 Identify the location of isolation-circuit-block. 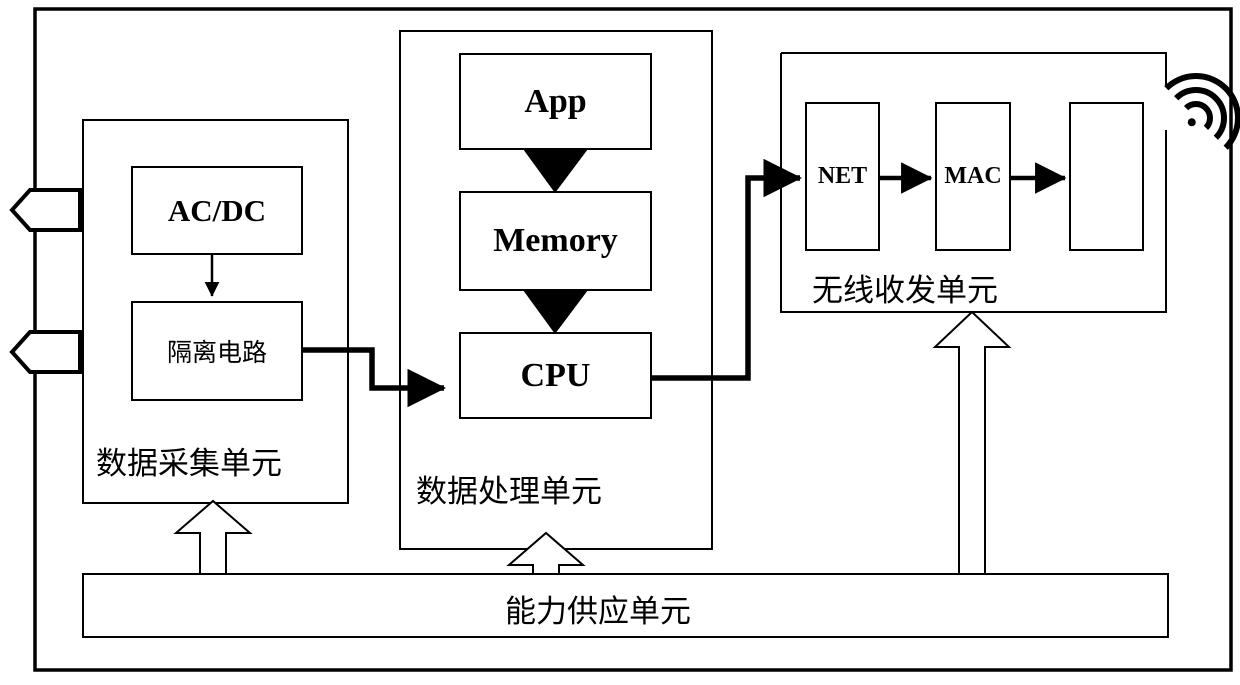
(217, 351).